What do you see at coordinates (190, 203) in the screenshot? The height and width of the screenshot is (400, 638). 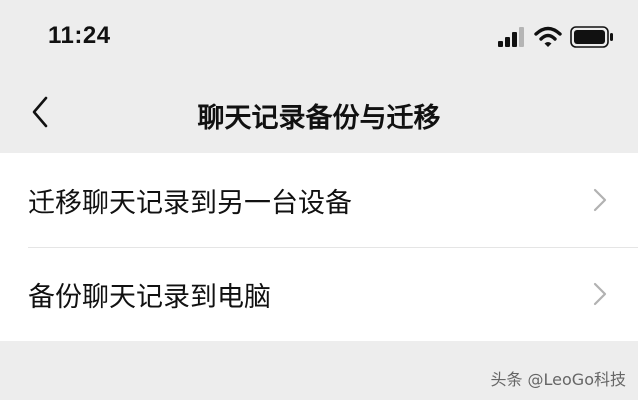 I see `list-item-label: 迁移聊天记录到另一台设备` at bounding box center [190, 203].